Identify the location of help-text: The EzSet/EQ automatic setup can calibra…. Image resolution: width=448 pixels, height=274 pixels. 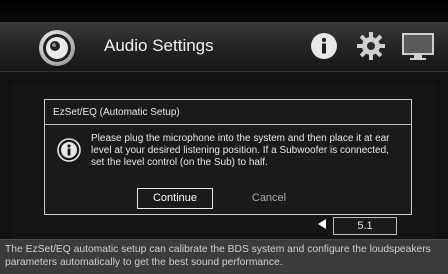
(218, 256).